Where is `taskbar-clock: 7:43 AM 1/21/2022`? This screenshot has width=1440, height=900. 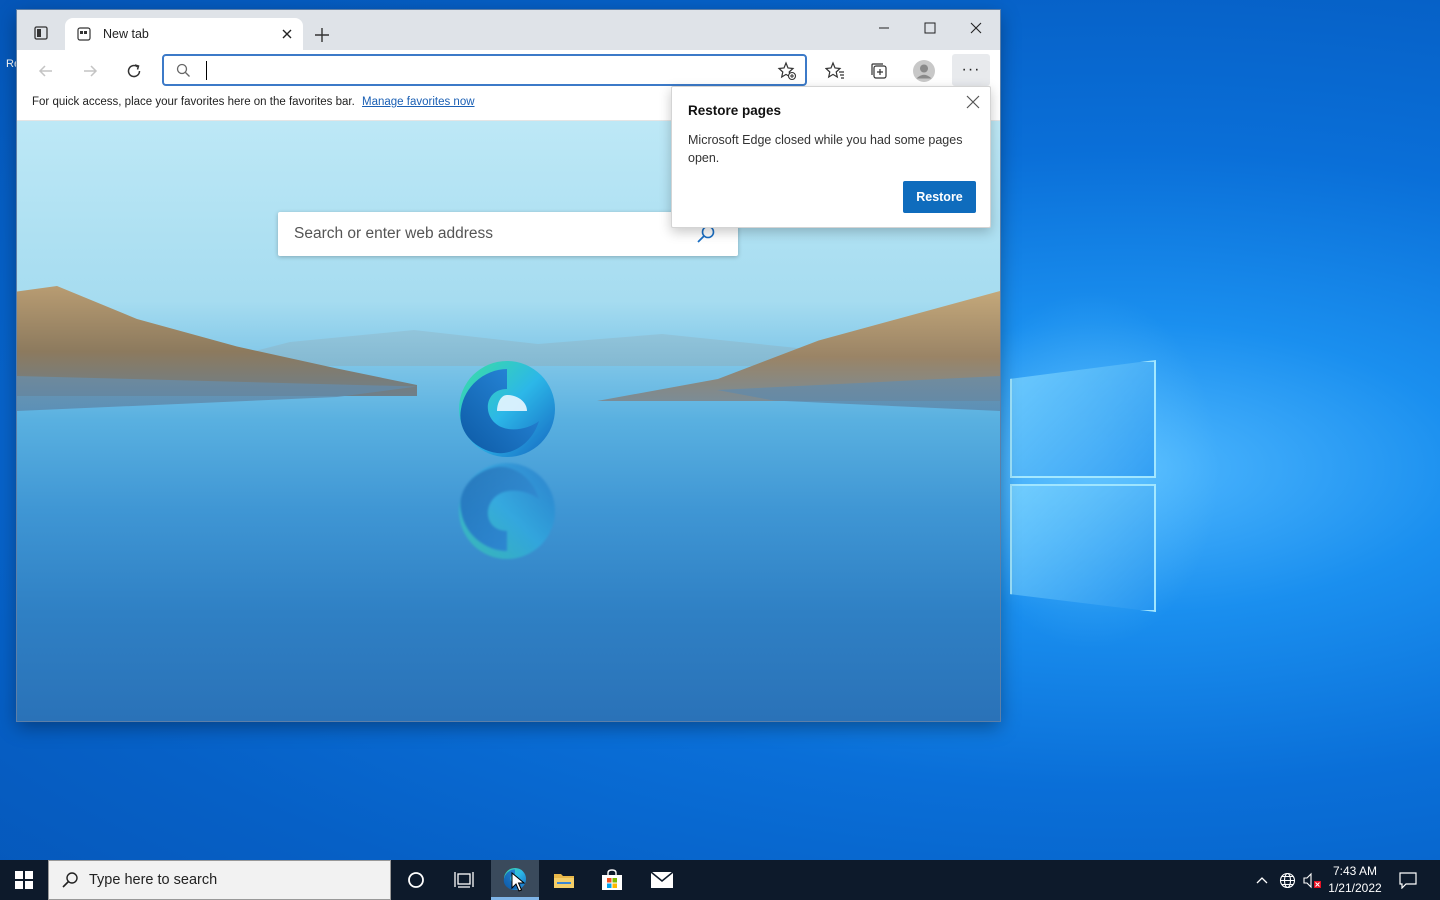
taskbar-clock: 7:43 AM 1/21/2022 is located at coordinates (1355, 880).